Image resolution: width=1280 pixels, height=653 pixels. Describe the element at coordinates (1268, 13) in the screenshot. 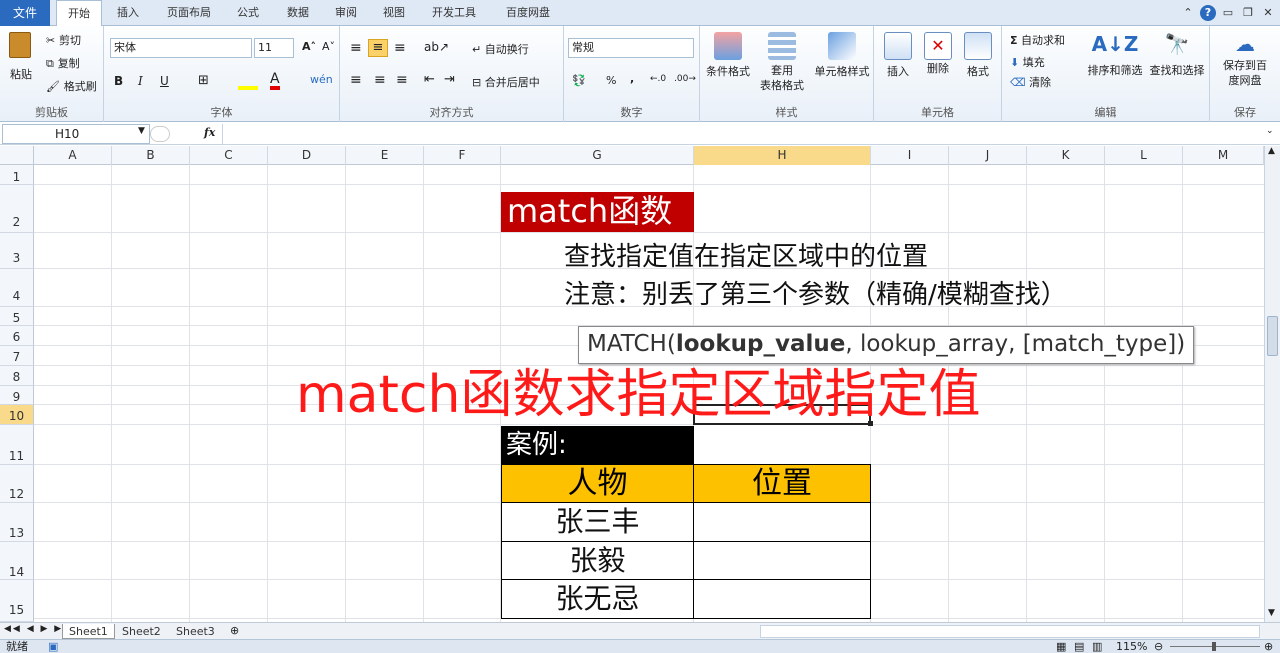

I see `close-window-icon: ✕` at that location.